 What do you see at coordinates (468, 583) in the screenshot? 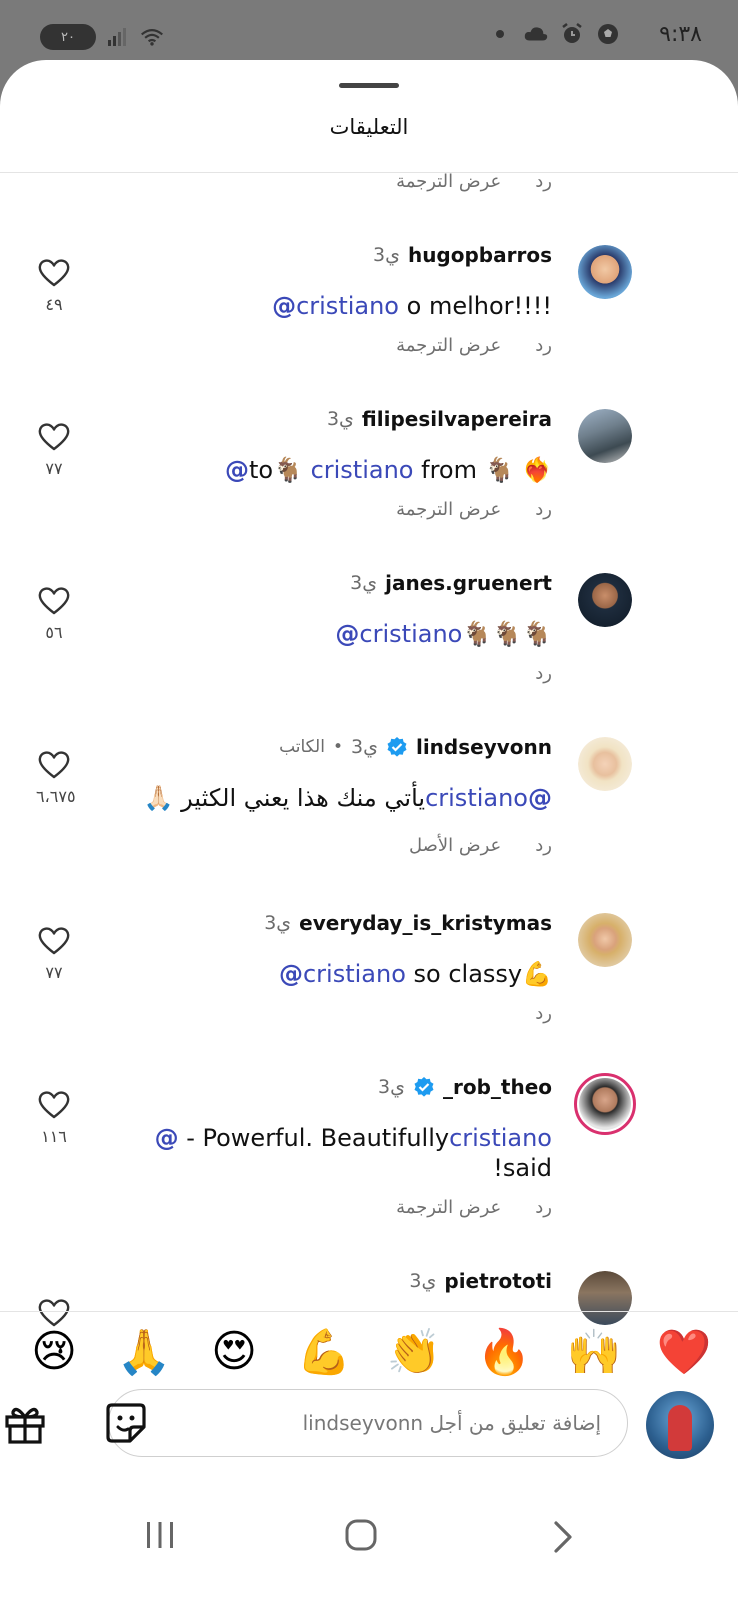
I see `username: janes.gruenert` at bounding box center [468, 583].